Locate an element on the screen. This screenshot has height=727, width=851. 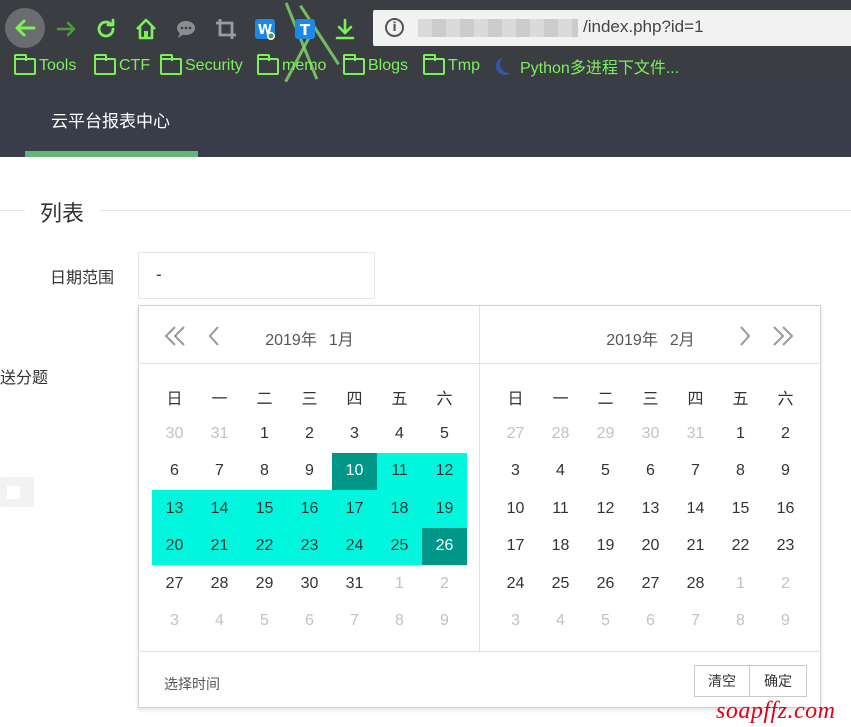
day-cell: 12 is located at coordinates (605, 509).